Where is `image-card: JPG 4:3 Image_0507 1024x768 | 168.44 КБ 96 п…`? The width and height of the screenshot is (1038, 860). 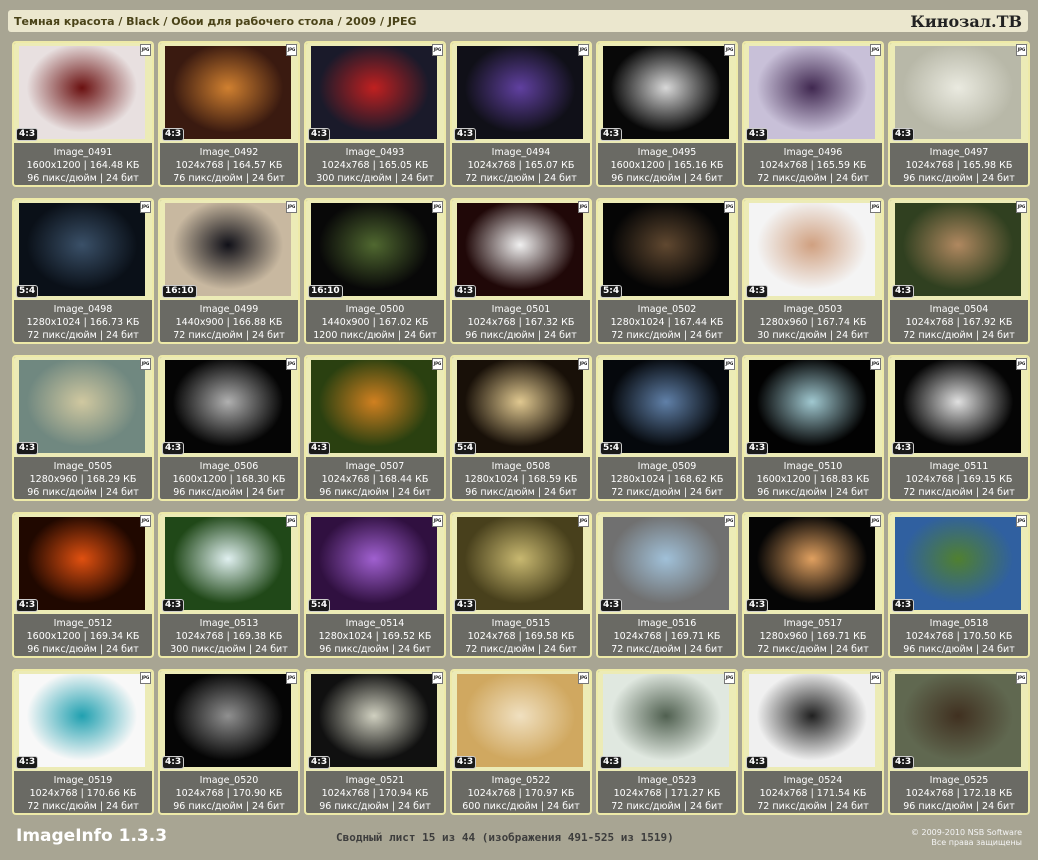
image-card: JPG 4:3 Image_0507 1024x768 | 168.44 КБ 96 п… is located at coordinates (375, 428).